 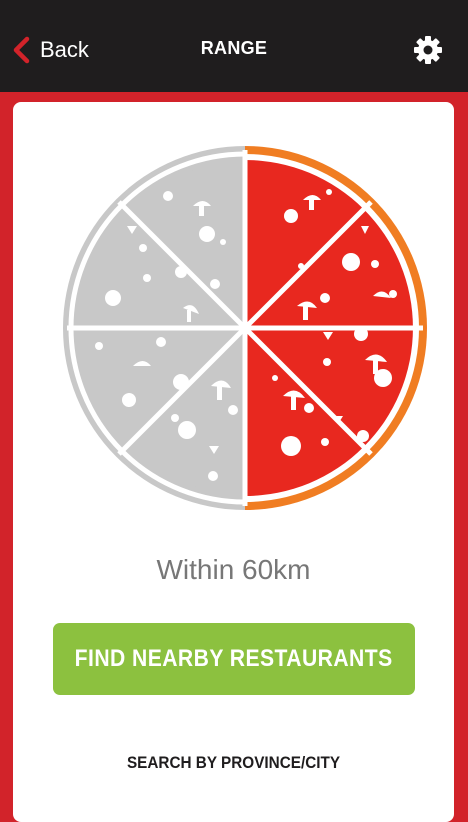 I want to click on gear-icon, so click(x=428, y=50).